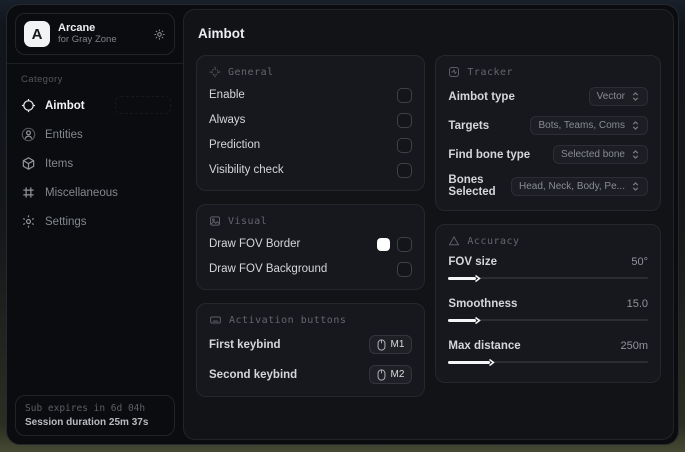 The image size is (685, 452). Describe the element at coordinates (28, 105) in the screenshot. I see `crosshair-icon` at that location.